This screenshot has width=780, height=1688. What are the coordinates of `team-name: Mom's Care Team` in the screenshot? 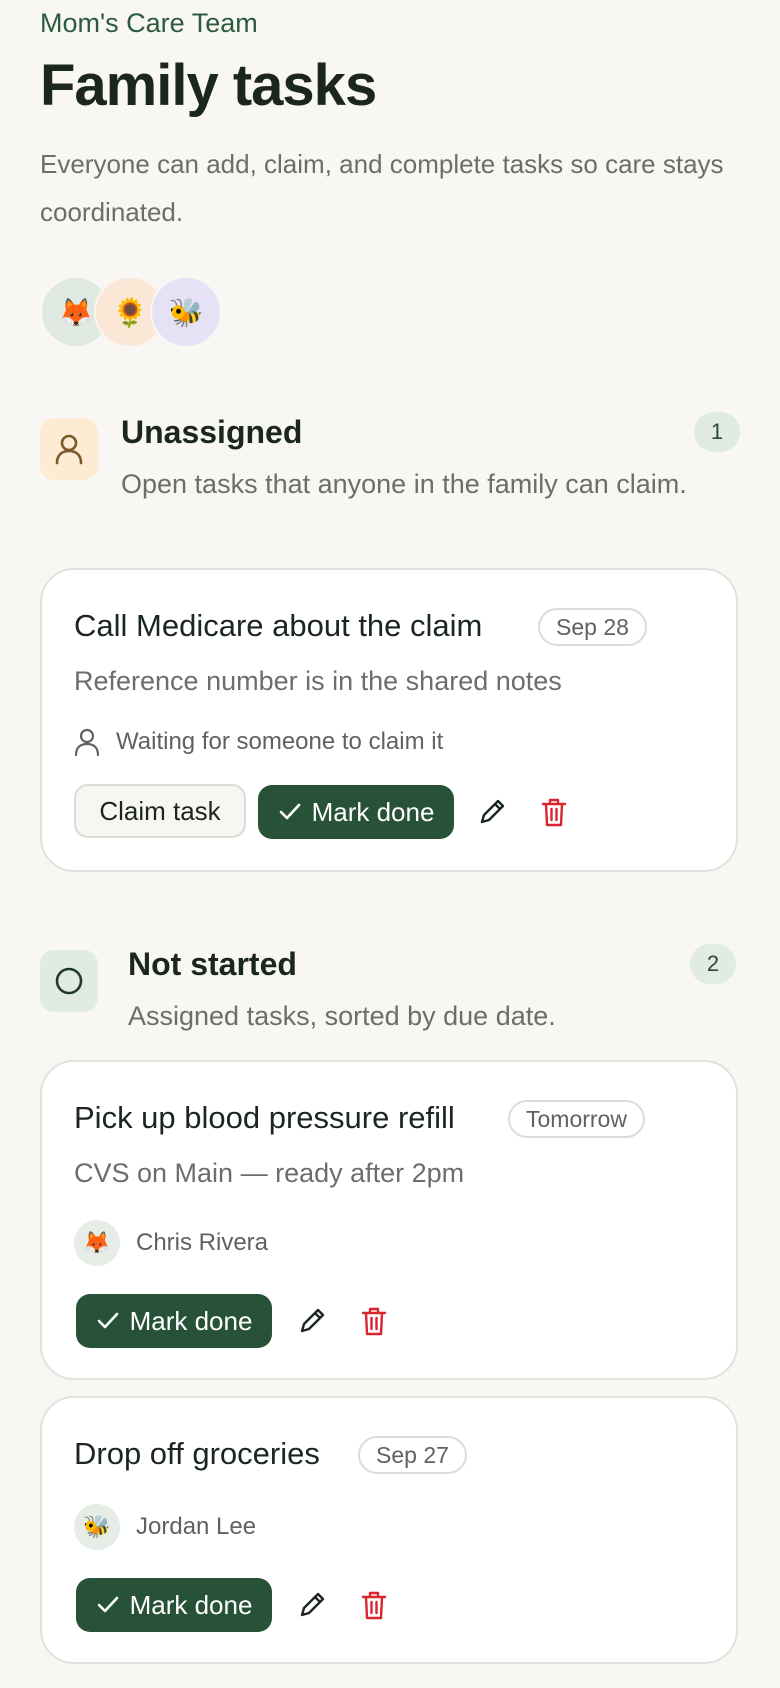 It's located at (149, 23).